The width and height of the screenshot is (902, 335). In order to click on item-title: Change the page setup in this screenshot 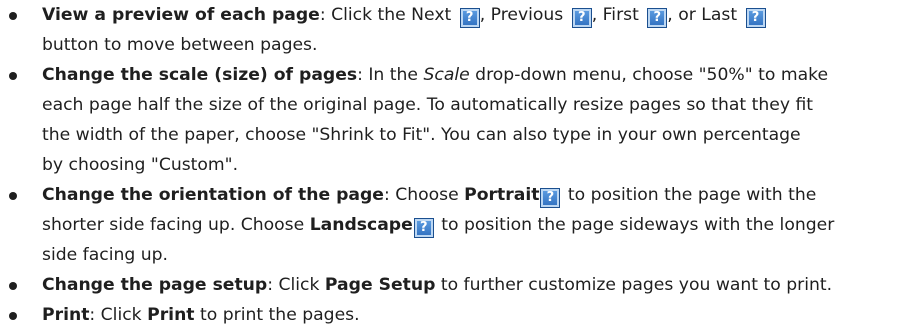, I will do `click(155, 285)`.